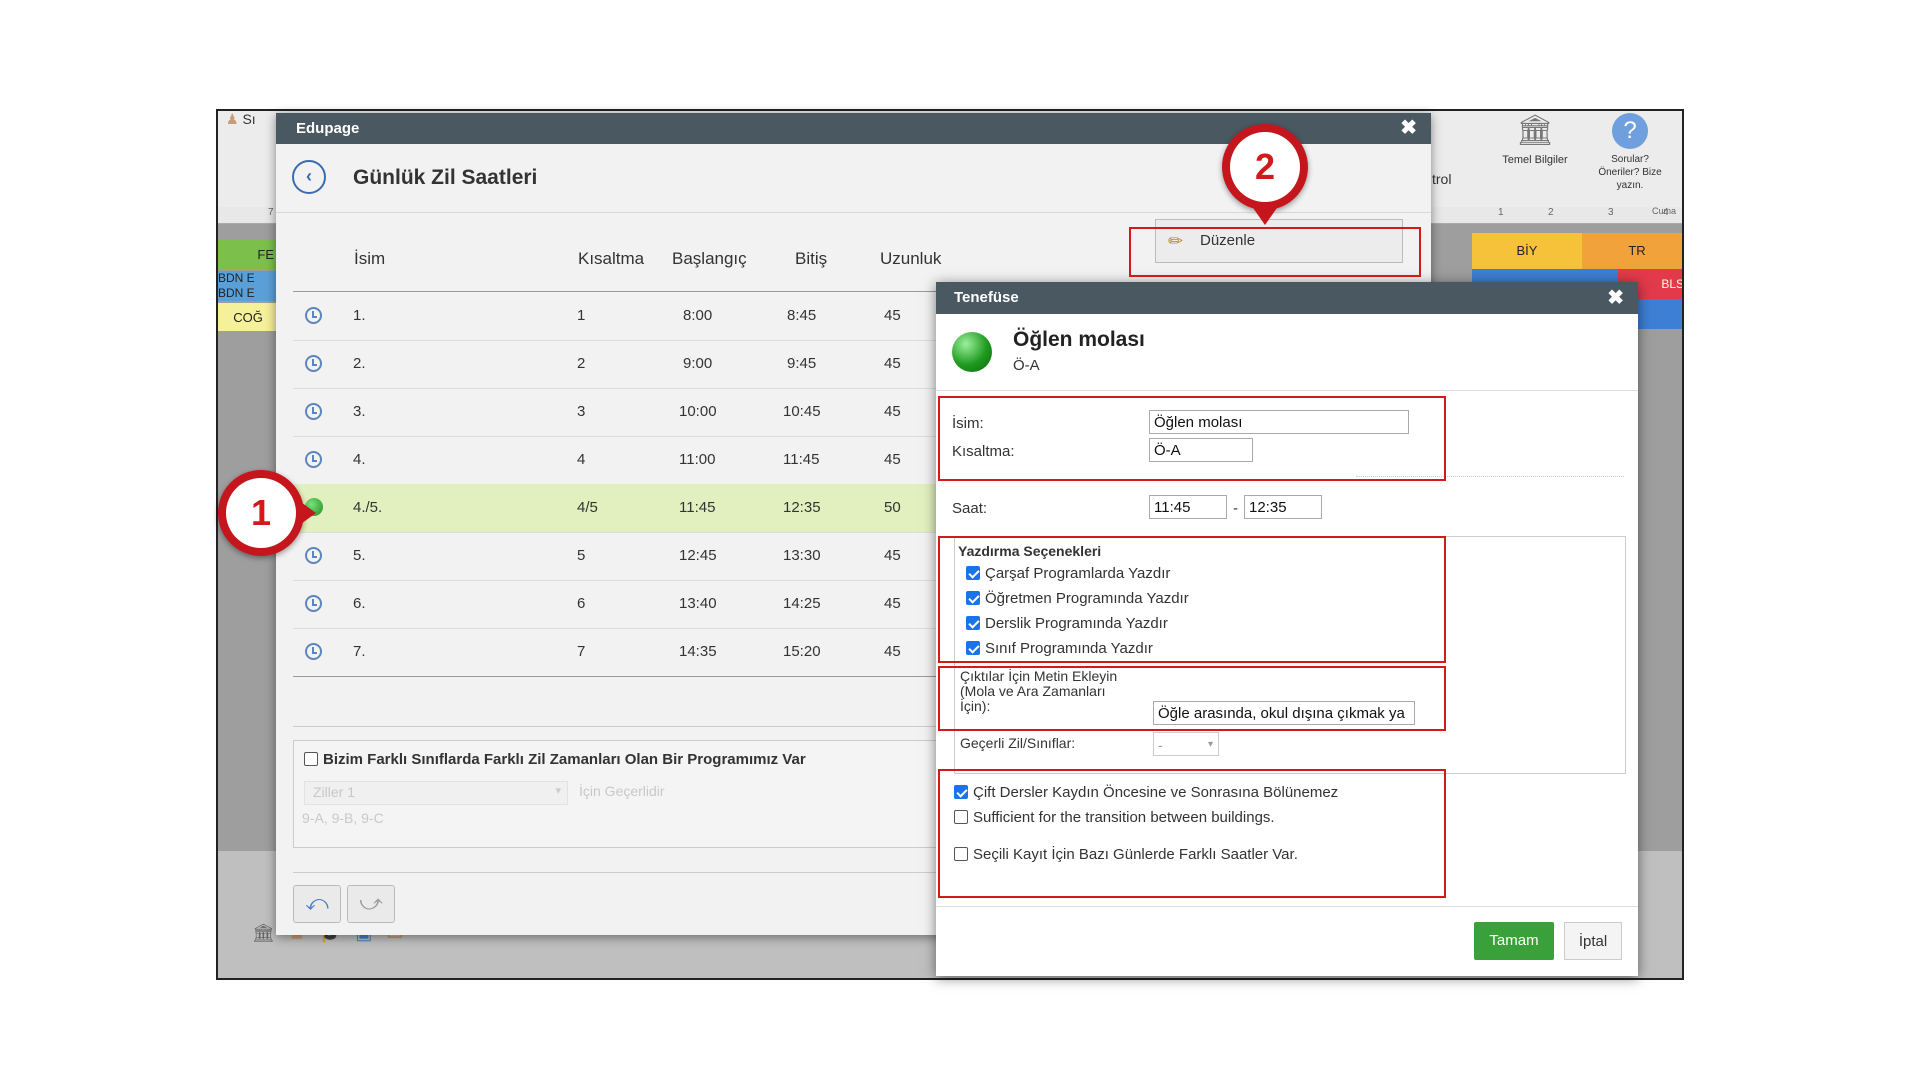 This screenshot has height=1080, width=1920. I want to click on checkbox-icon, so click(311, 759).